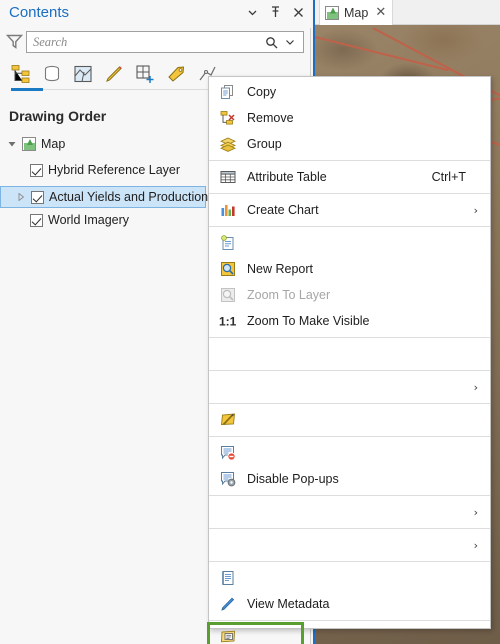  I want to click on tree-item-hybrid-reference-layer: Hybrid Reference Layer, so click(103, 170).